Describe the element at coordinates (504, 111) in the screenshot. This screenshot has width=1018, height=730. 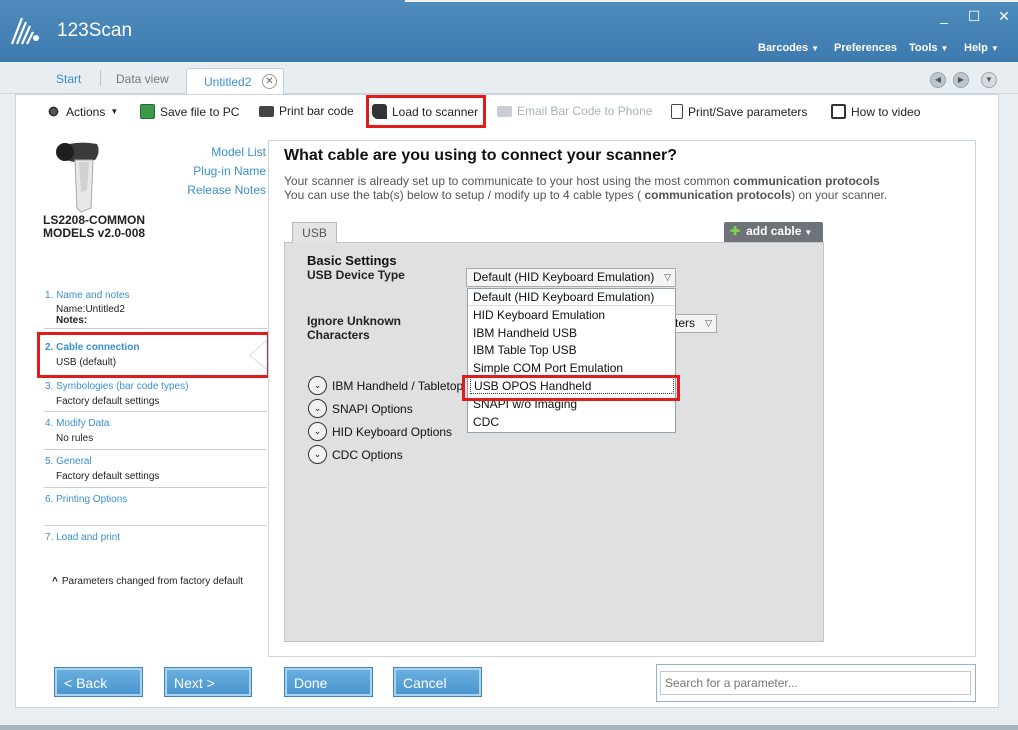
I see `email-icon` at that location.